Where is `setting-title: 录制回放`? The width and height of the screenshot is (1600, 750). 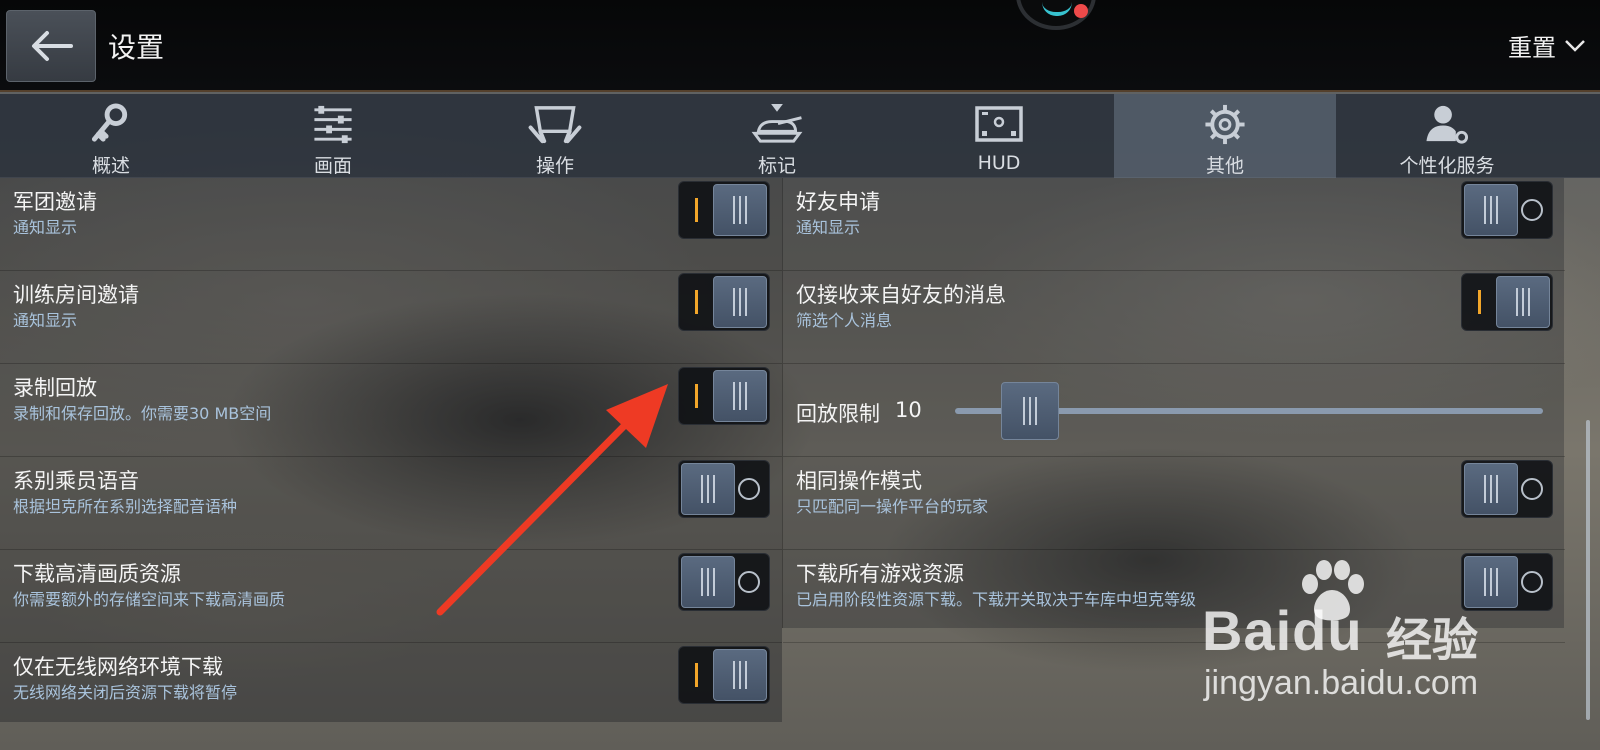 setting-title: 录制回放 is located at coordinates (55, 388).